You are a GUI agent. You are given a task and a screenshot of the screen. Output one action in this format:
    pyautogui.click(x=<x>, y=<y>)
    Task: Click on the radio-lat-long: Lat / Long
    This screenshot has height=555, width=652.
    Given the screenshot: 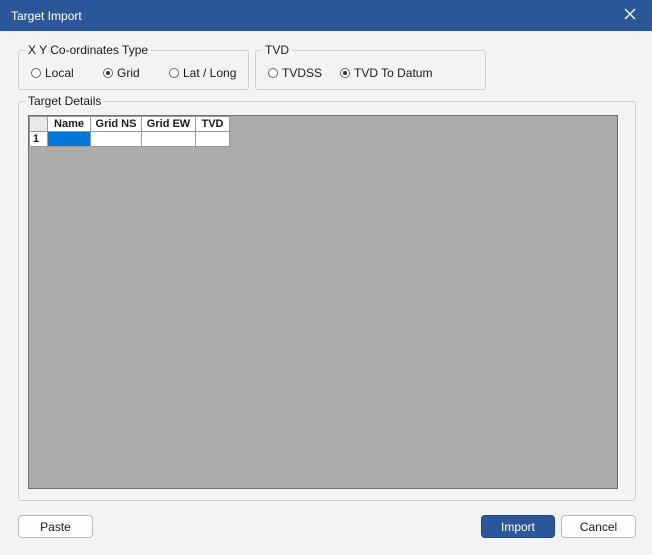 What is the action you would take?
    pyautogui.click(x=202, y=73)
    